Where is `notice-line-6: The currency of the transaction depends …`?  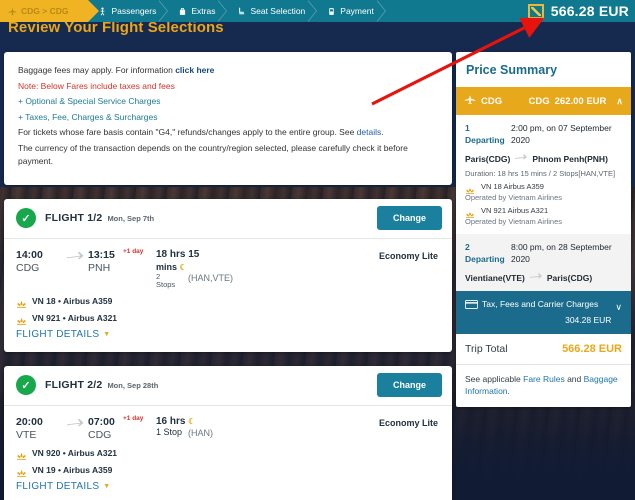 notice-line-6: The currency of the transaction depends … is located at coordinates (213, 154).